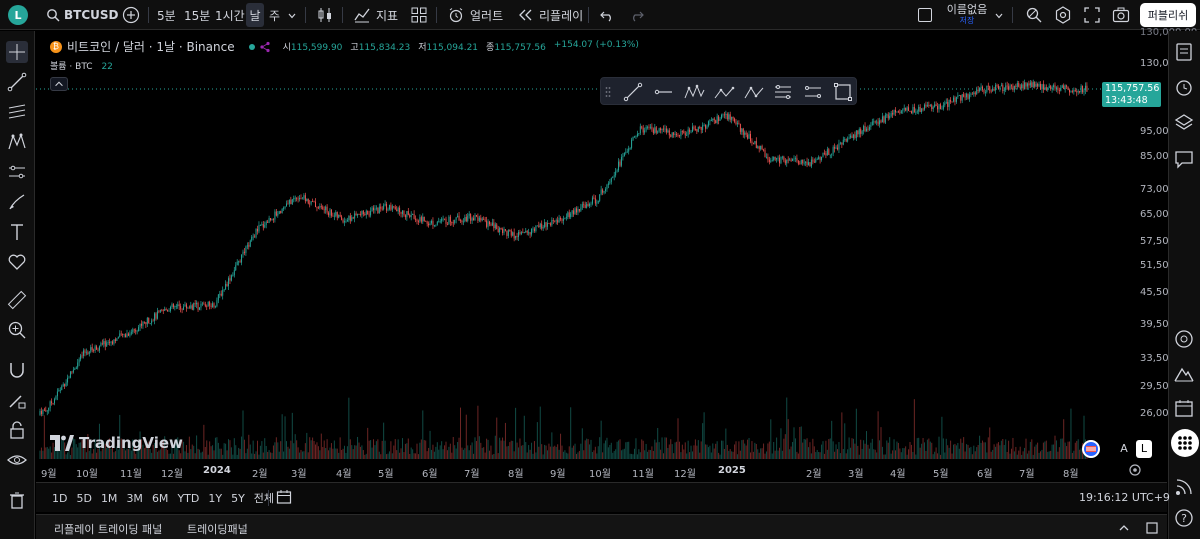 This screenshot has height=539, width=1200. What do you see at coordinates (1063, 15) in the screenshot?
I see `settings-gear-icon` at bounding box center [1063, 15].